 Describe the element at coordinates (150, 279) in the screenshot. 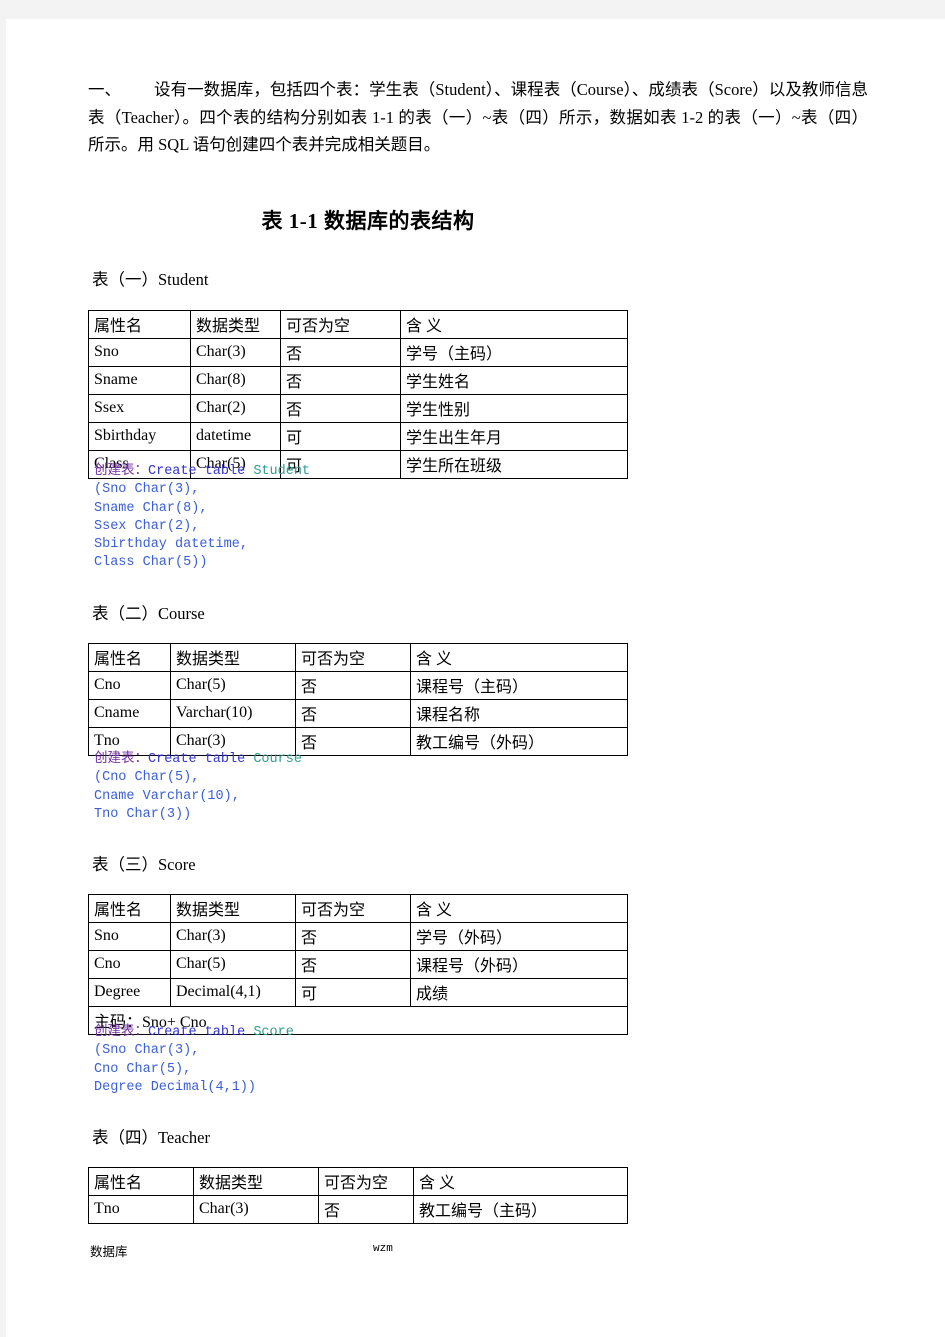

I see `section-caption-student: 表（一）Student` at that location.